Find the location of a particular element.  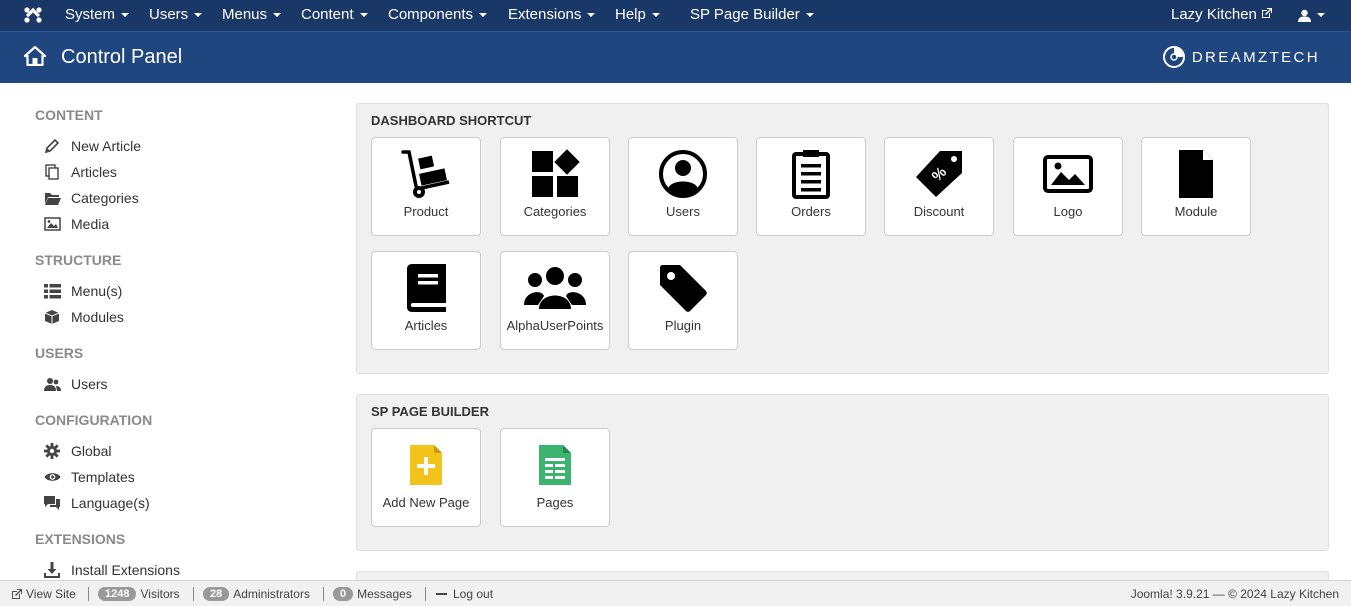

sidebar-item-install-extensions: Install Extensions is located at coordinates (111, 570).